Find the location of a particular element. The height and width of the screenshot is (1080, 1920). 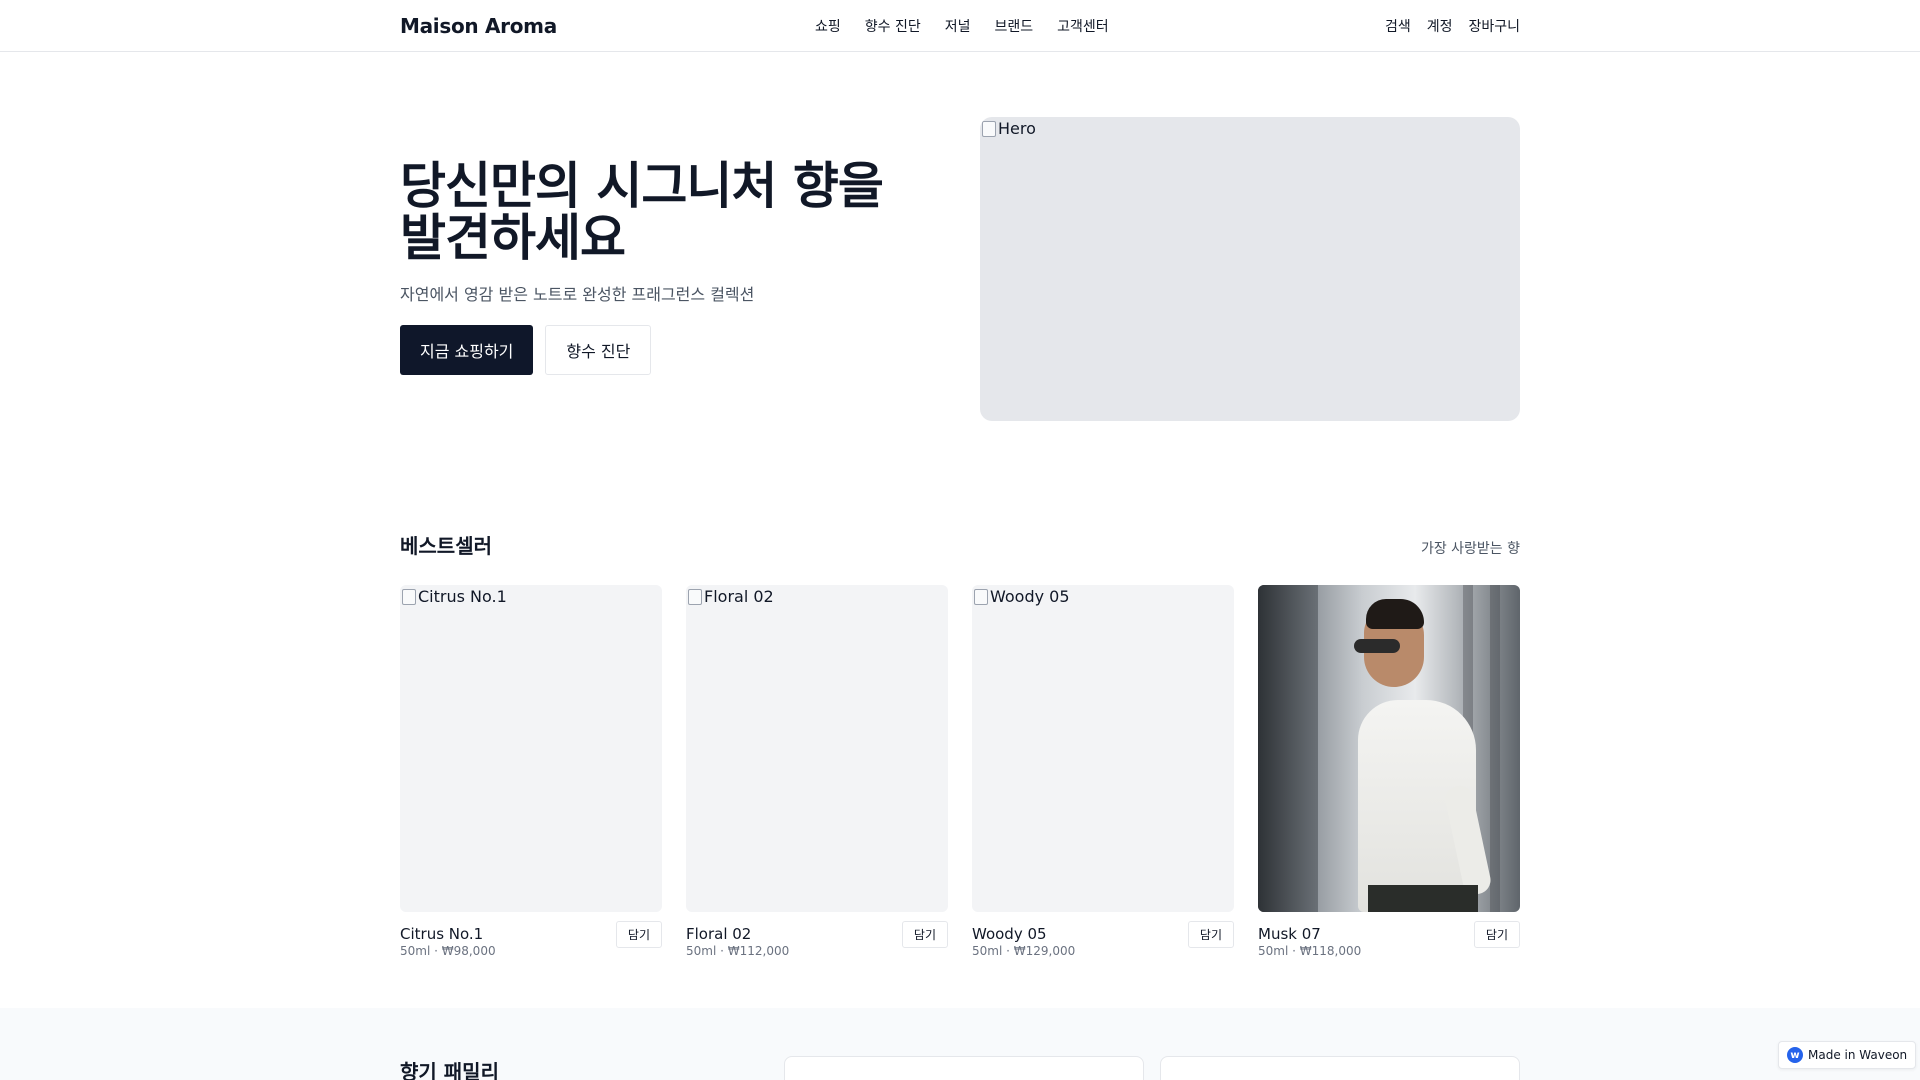

product-photo-man-in-white-shirt is located at coordinates (1389, 748).